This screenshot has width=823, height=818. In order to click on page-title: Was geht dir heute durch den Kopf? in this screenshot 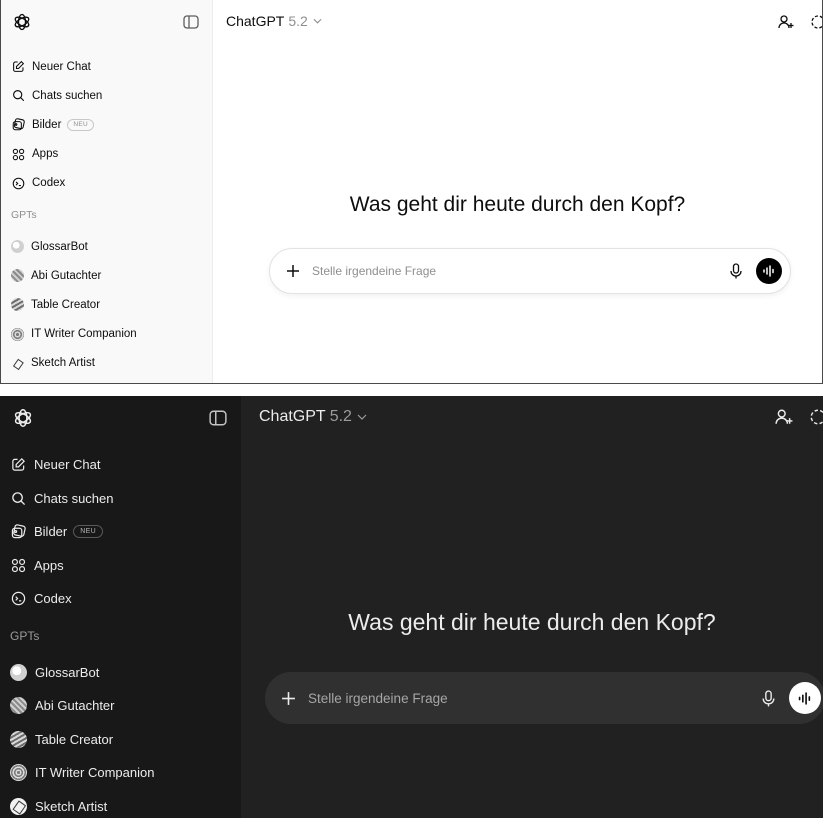, I will do `click(517, 204)`.